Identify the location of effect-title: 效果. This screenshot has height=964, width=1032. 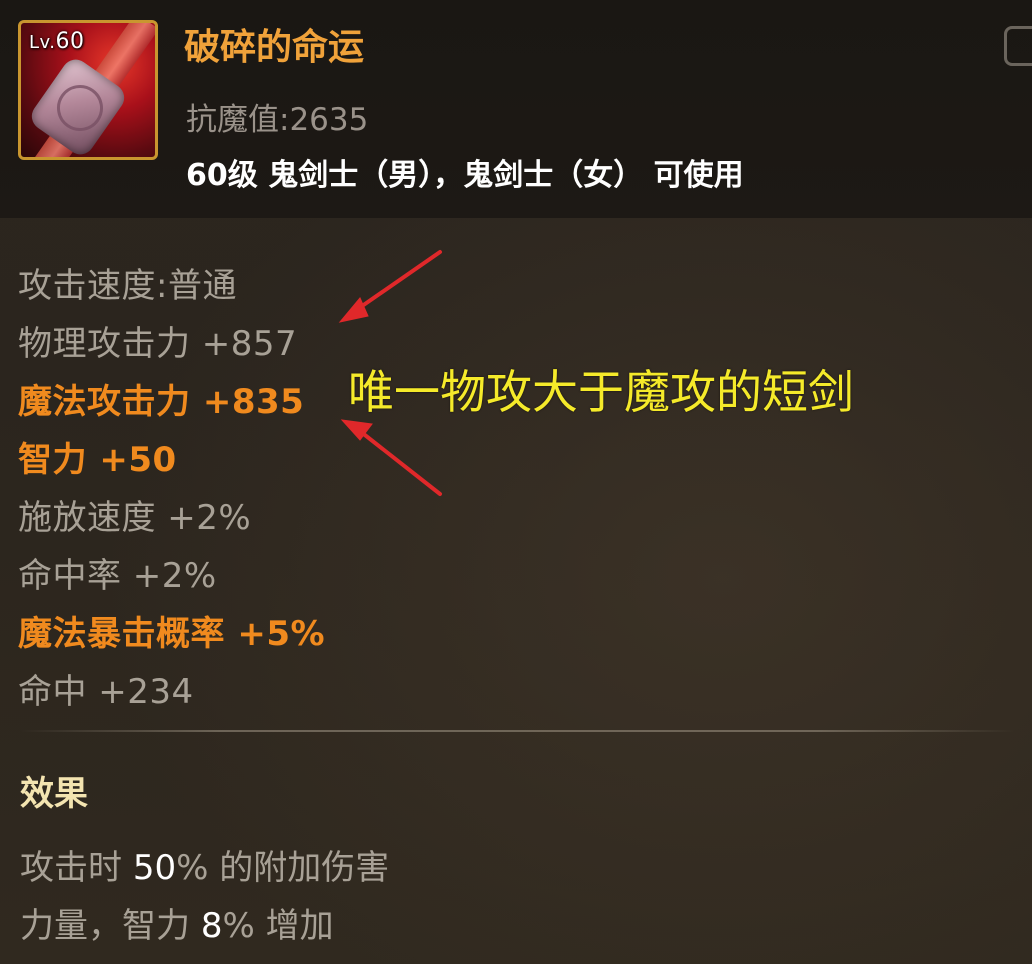
(54, 794).